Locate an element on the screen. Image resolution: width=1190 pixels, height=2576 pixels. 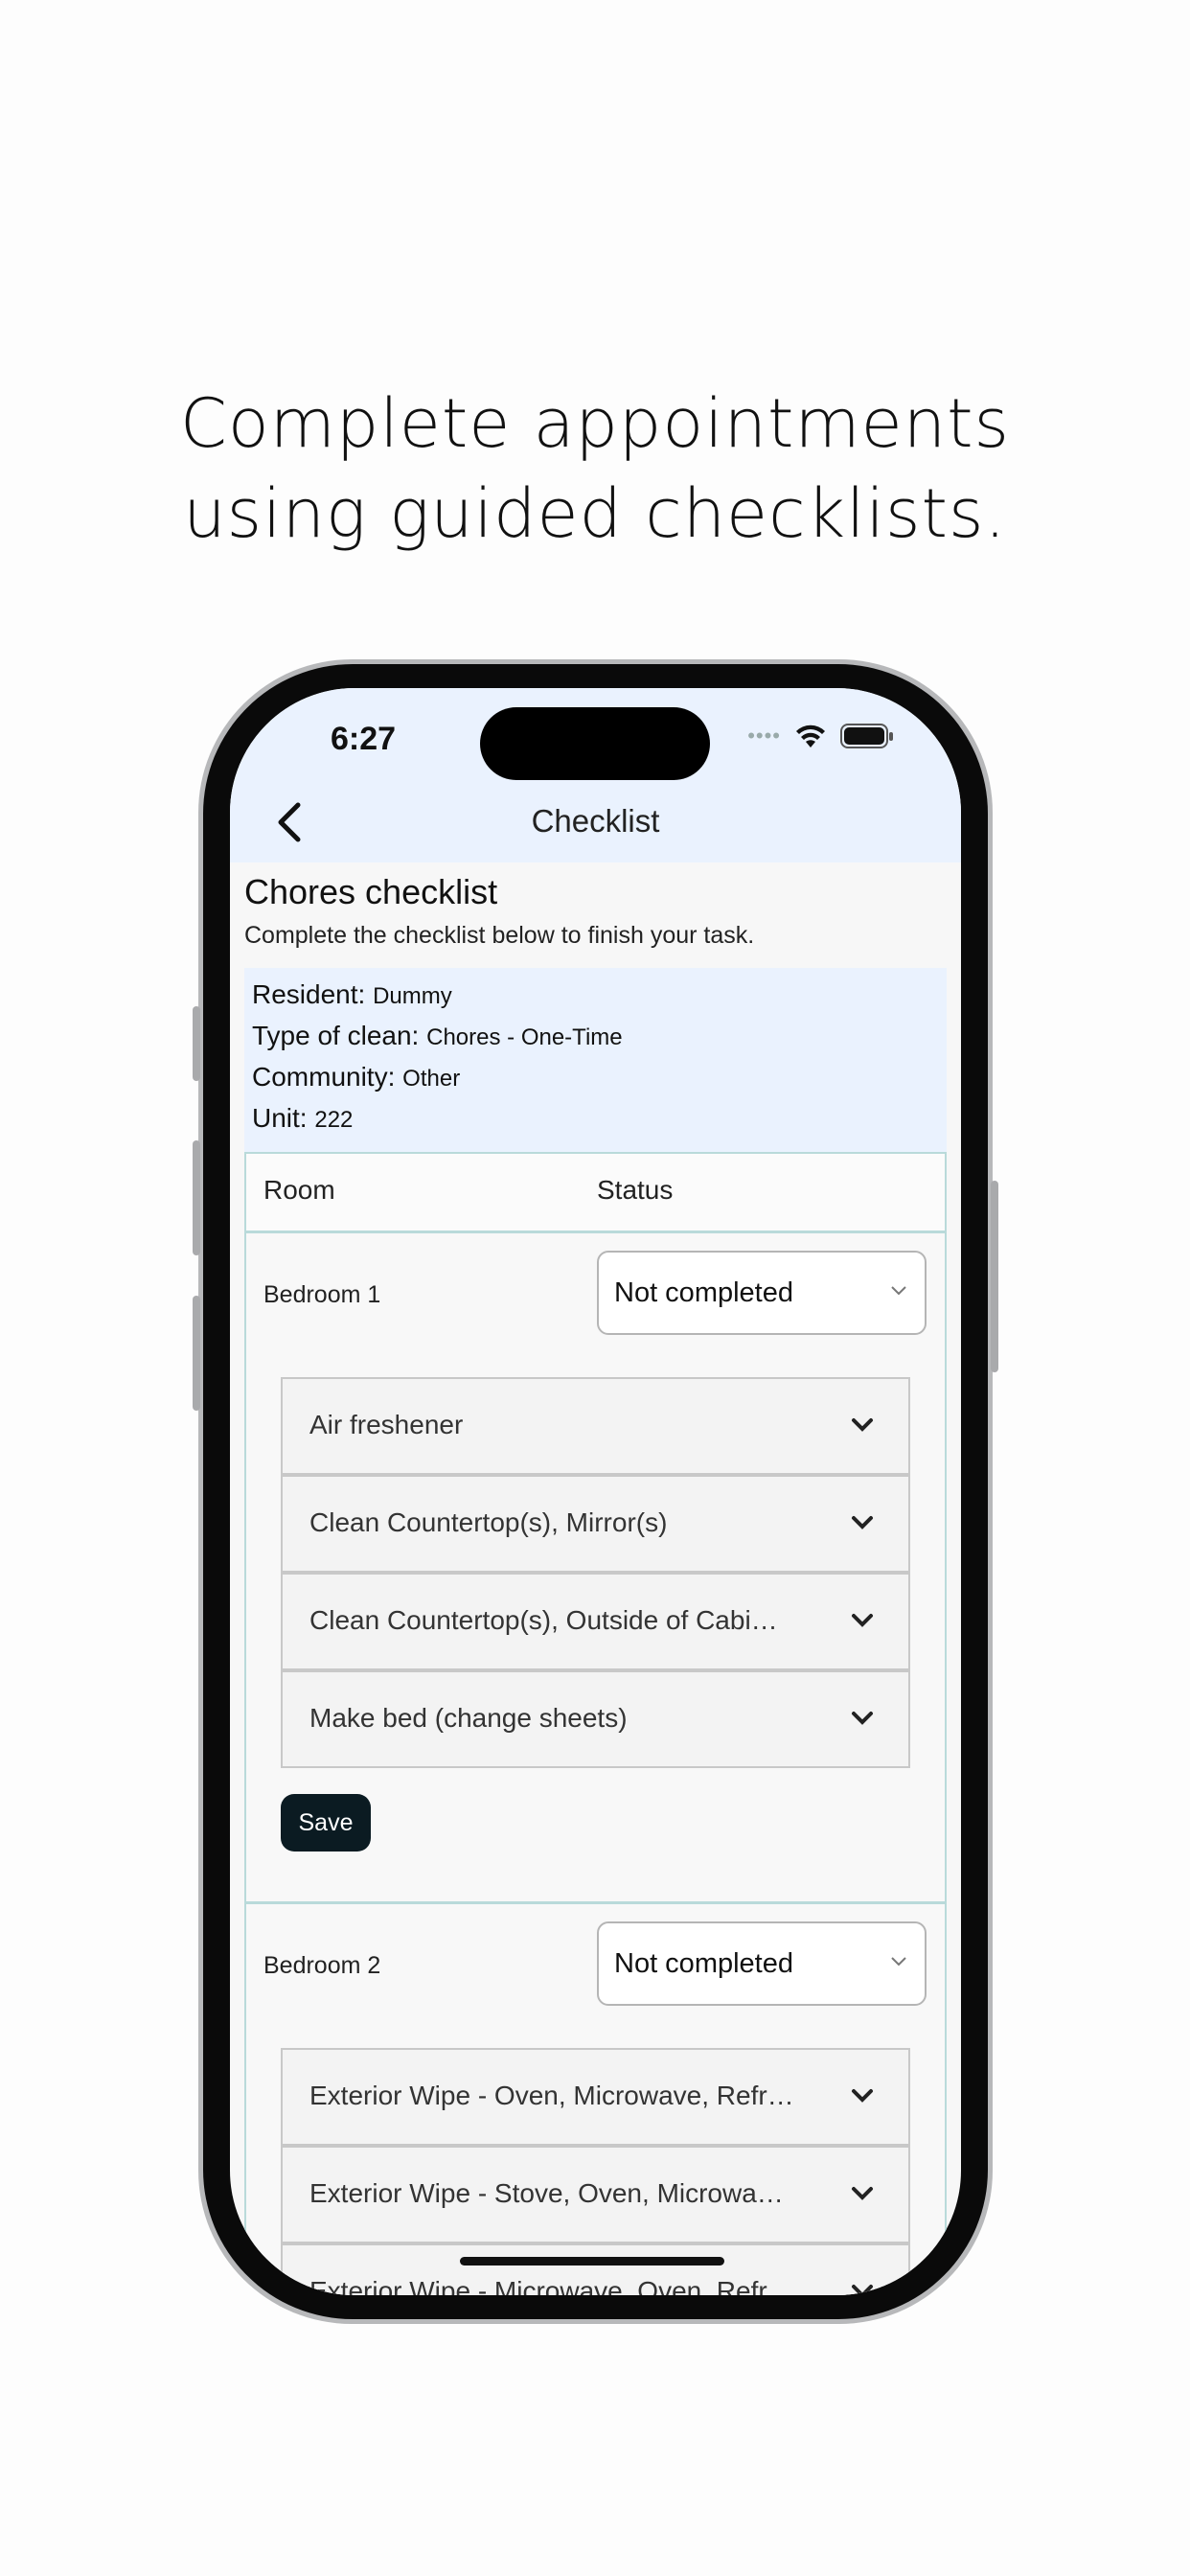
checklist-item: Make bed (change sheets) is located at coordinates (595, 1719).